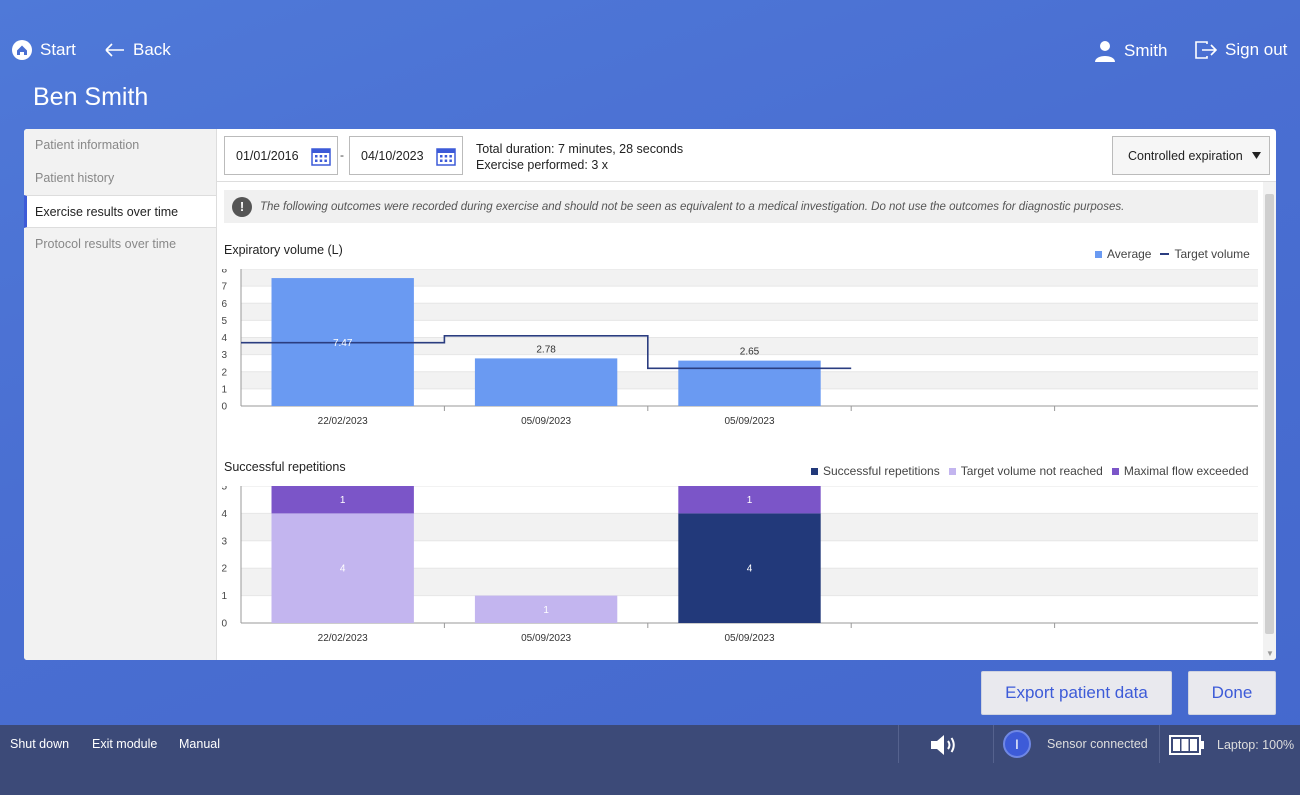  I want to click on arrow-left-icon, so click(114, 50).